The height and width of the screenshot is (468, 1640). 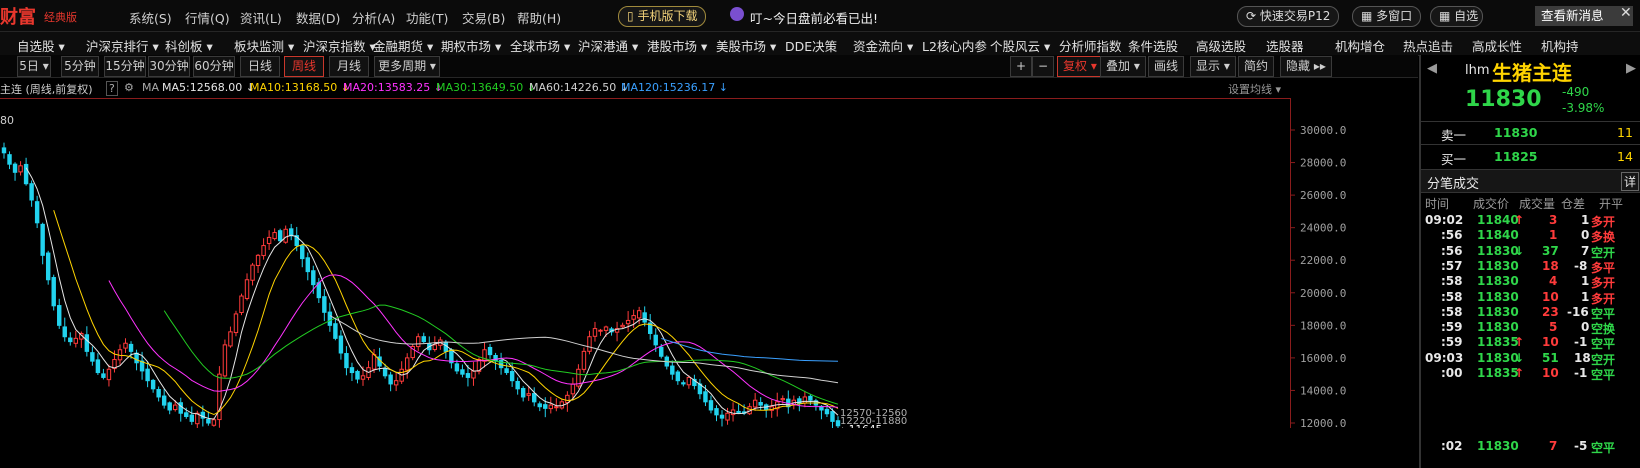 I want to click on new-message-button: 查看新消息, so click(x=1584, y=16).